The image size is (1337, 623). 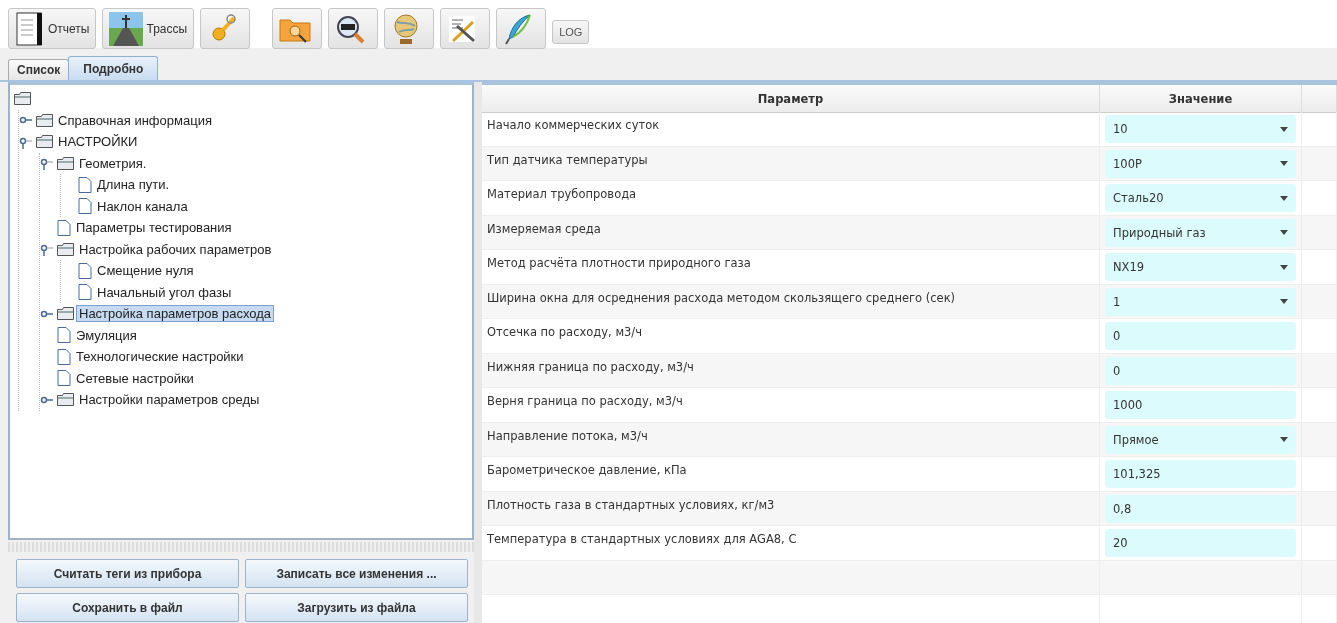 I want to click on magnifier-icon, so click(x=350, y=28).